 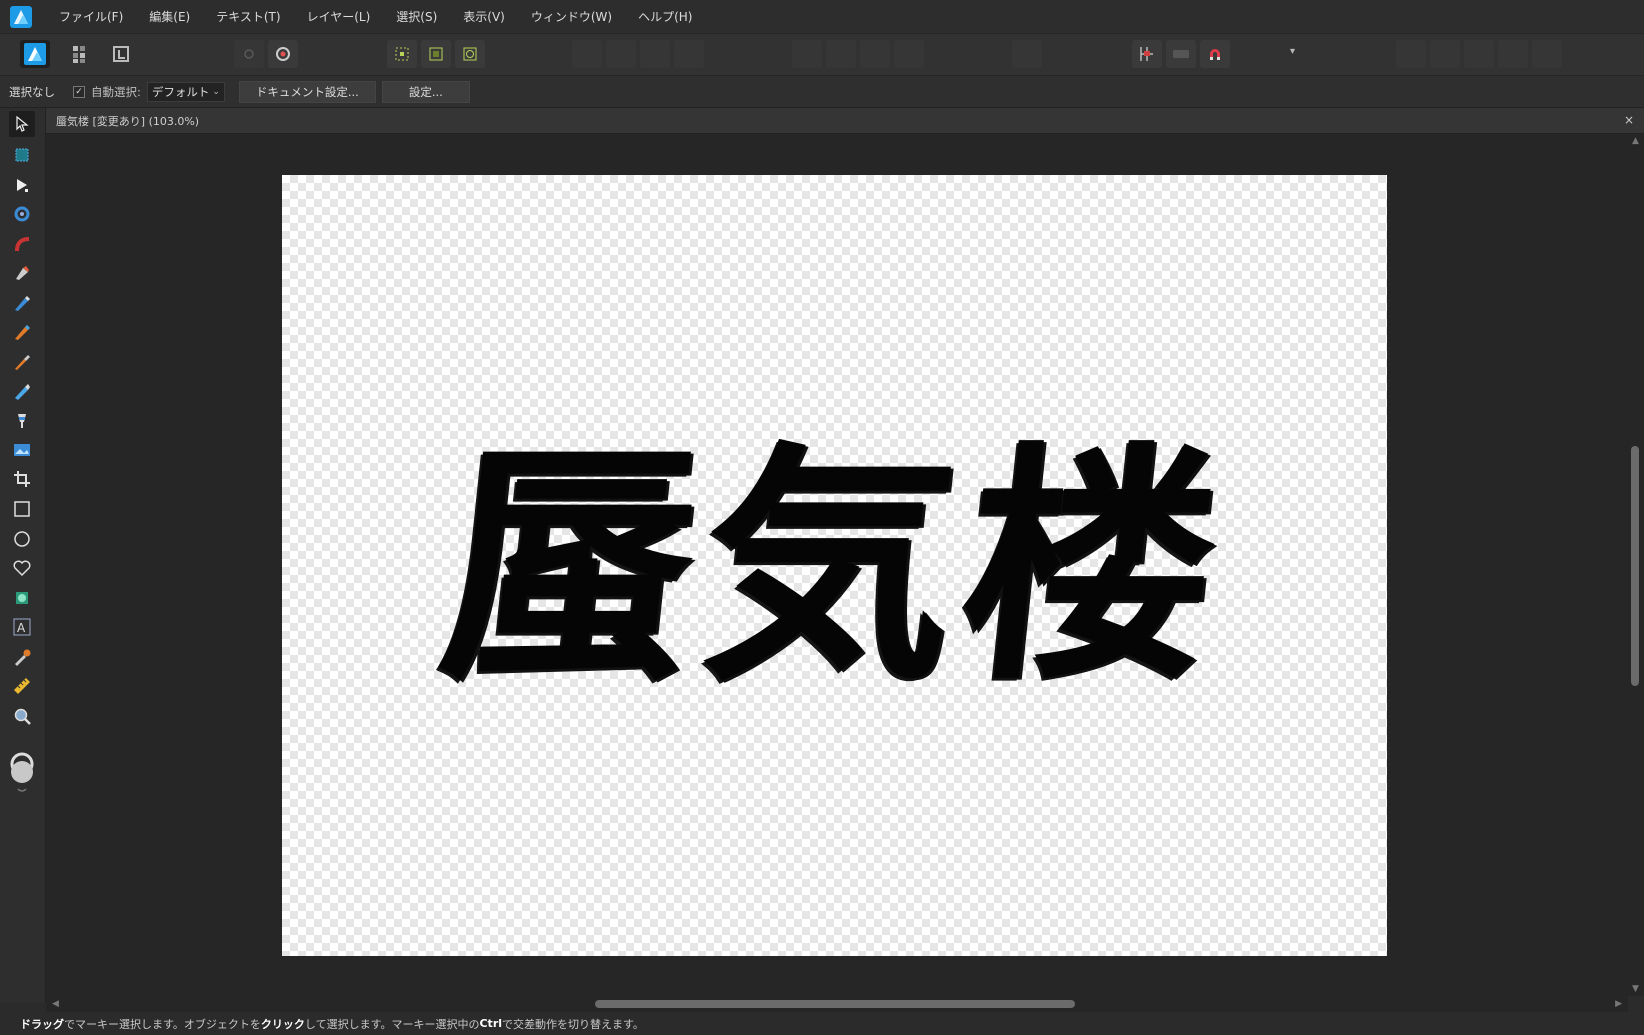 What do you see at coordinates (470, 54) in the screenshot?
I see `boundary-mode-icon` at bounding box center [470, 54].